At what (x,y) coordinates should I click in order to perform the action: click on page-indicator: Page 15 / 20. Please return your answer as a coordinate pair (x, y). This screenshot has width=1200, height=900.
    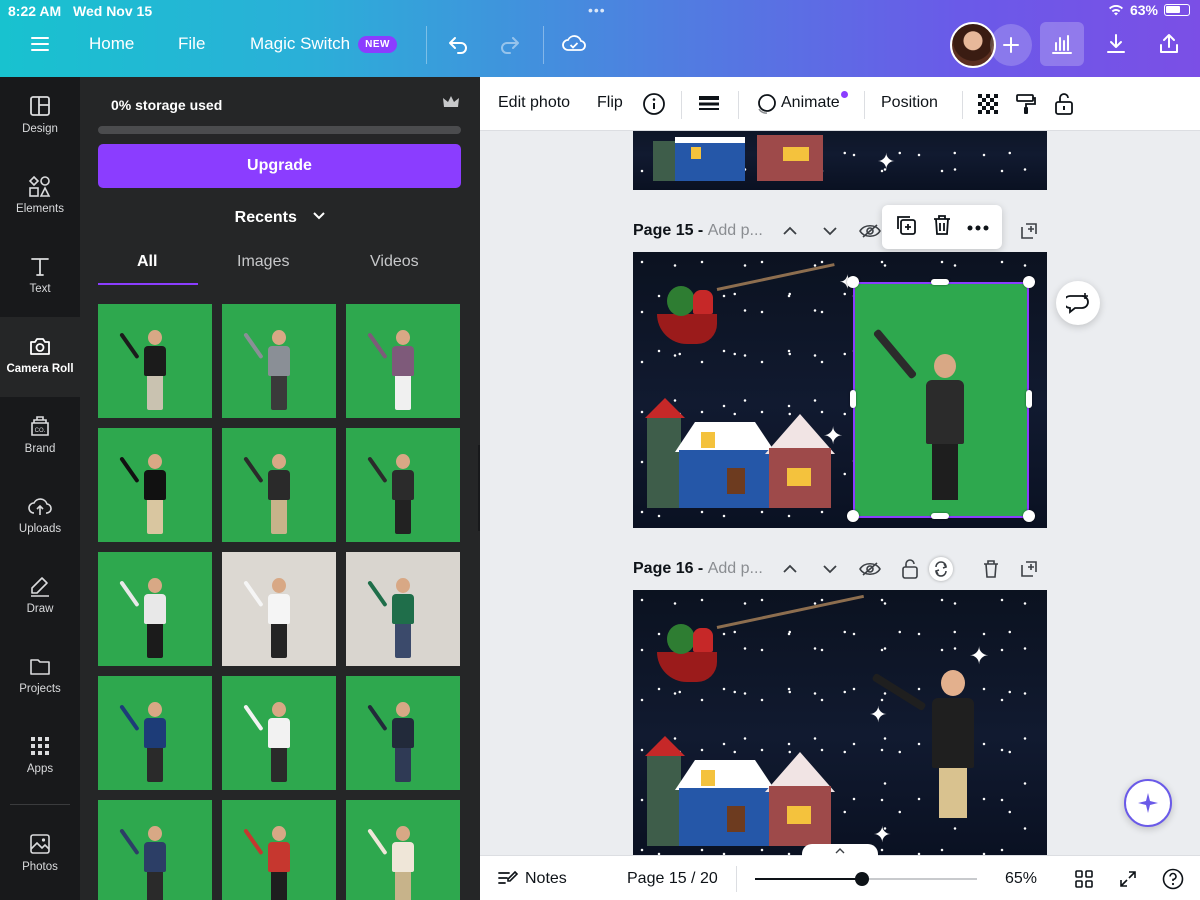
    Looking at the image, I should click on (672, 879).